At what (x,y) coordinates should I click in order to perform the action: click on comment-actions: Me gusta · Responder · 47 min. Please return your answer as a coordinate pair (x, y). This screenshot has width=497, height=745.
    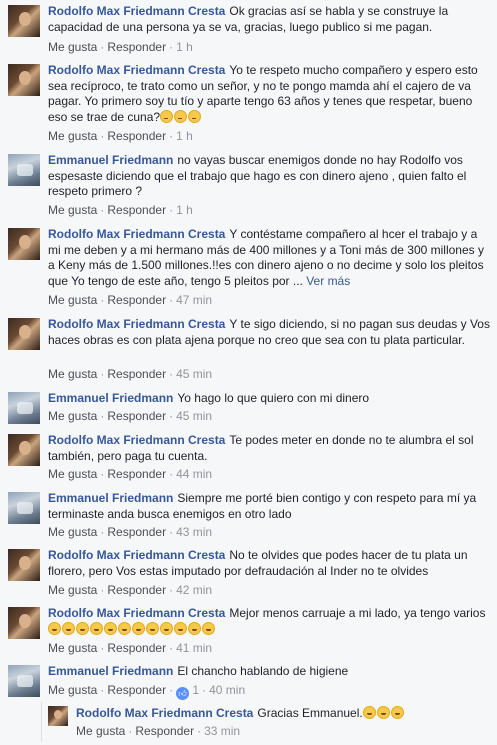
    Looking at the image, I should click on (130, 300).